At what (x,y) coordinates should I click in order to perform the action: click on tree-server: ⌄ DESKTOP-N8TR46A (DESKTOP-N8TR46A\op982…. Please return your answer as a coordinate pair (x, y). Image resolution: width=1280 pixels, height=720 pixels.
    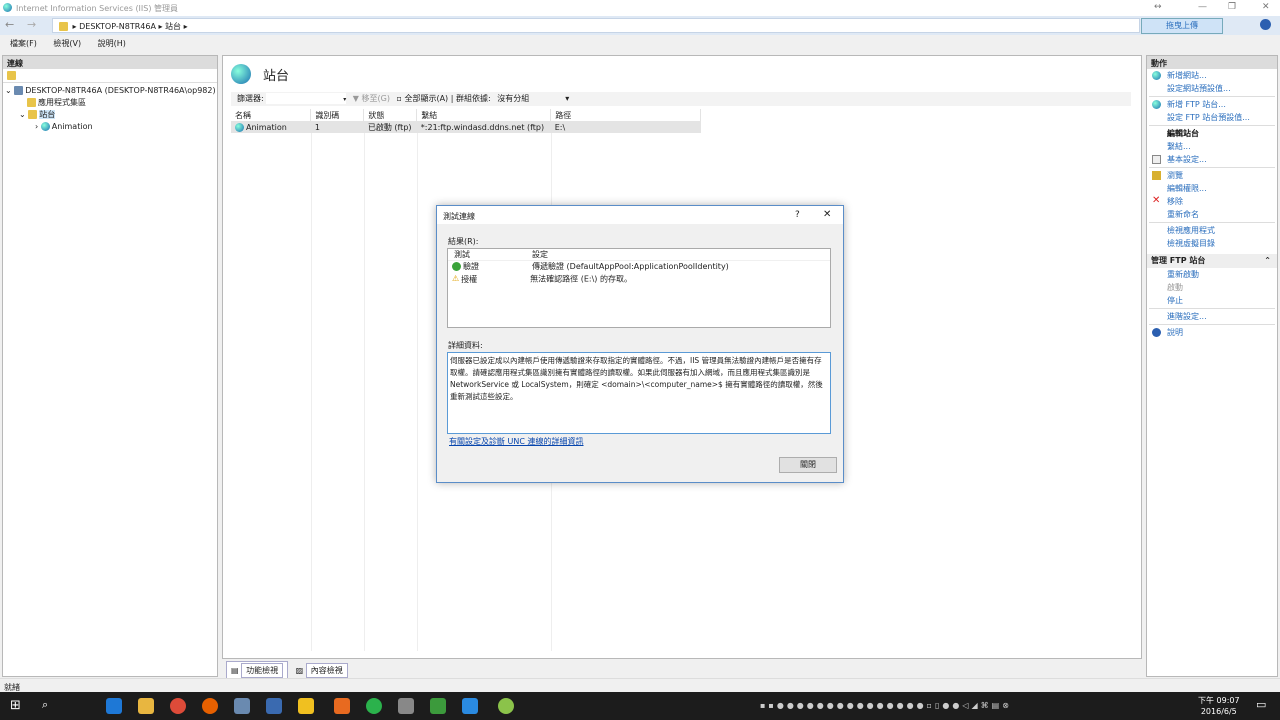
    Looking at the image, I should click on (110, 91).